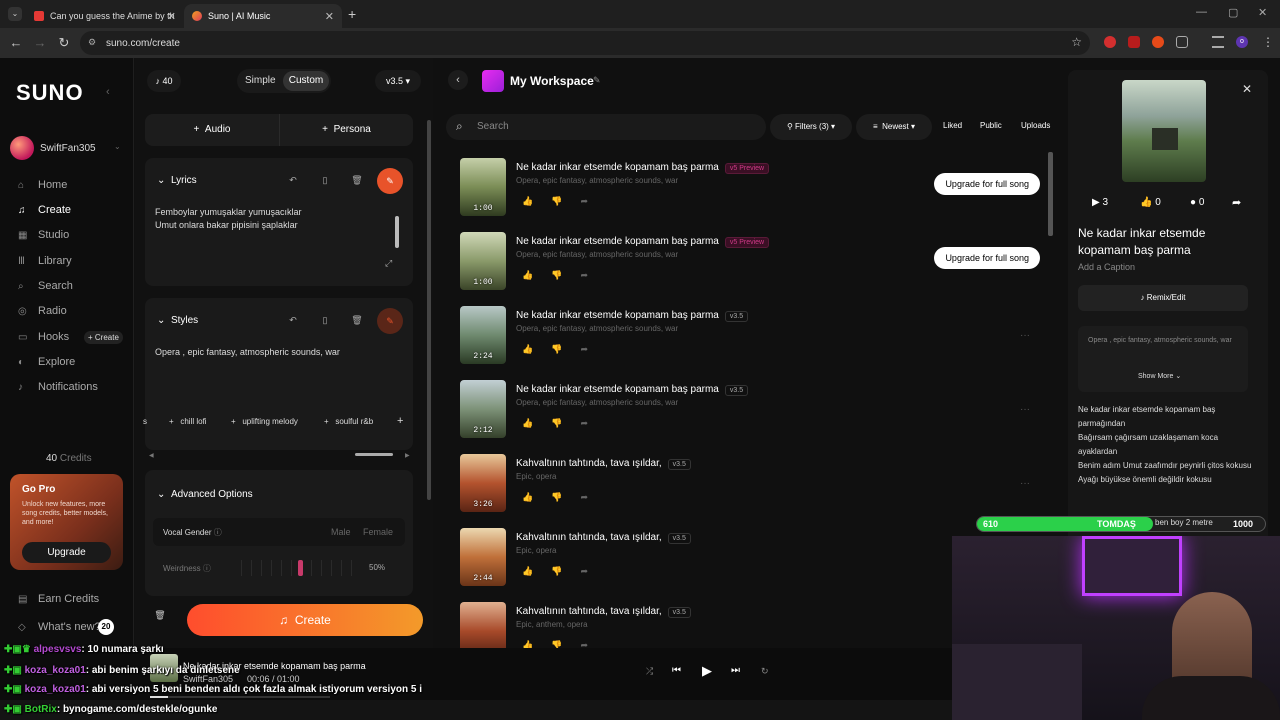 The image size is (1280, 720). Describe the element at coordinates (68, 148) in the screenshot. I see `username: SwiftFan305` at that location.